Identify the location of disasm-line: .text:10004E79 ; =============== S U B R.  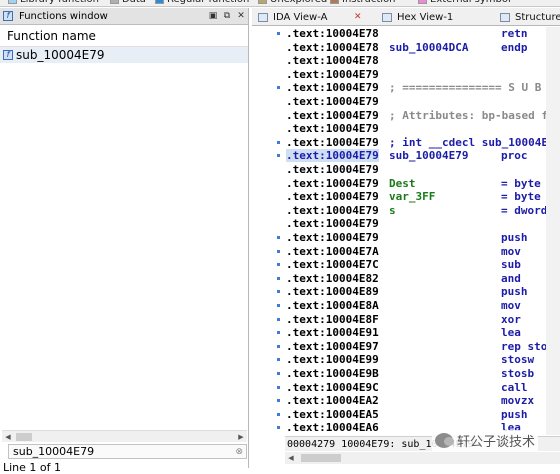
(420, 87).